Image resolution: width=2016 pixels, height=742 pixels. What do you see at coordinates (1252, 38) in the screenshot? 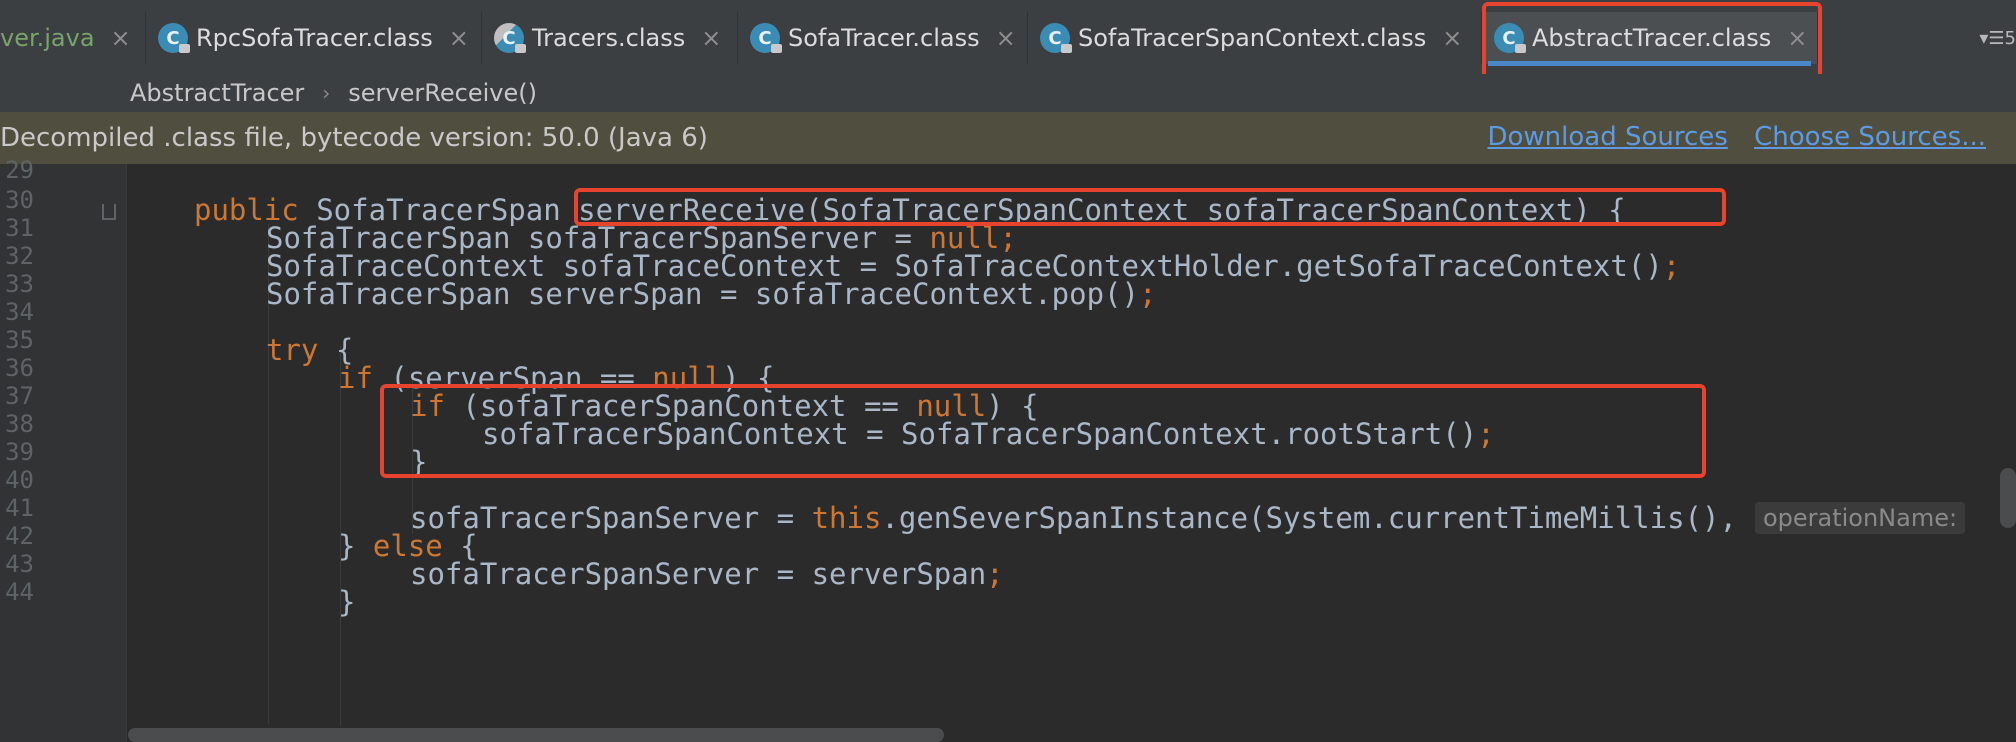
I see `tab-label: SofaTracerSpanContext.class` at bounding box center [1252, 38].